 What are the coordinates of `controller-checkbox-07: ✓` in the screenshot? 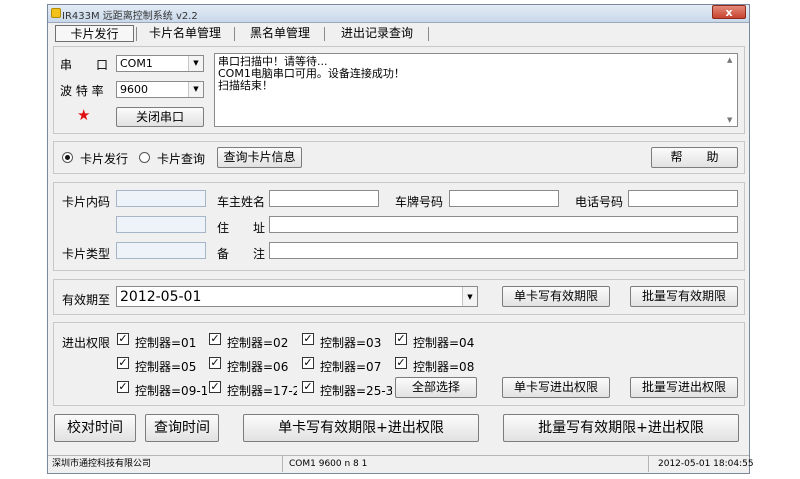 It's located at (308, 363).